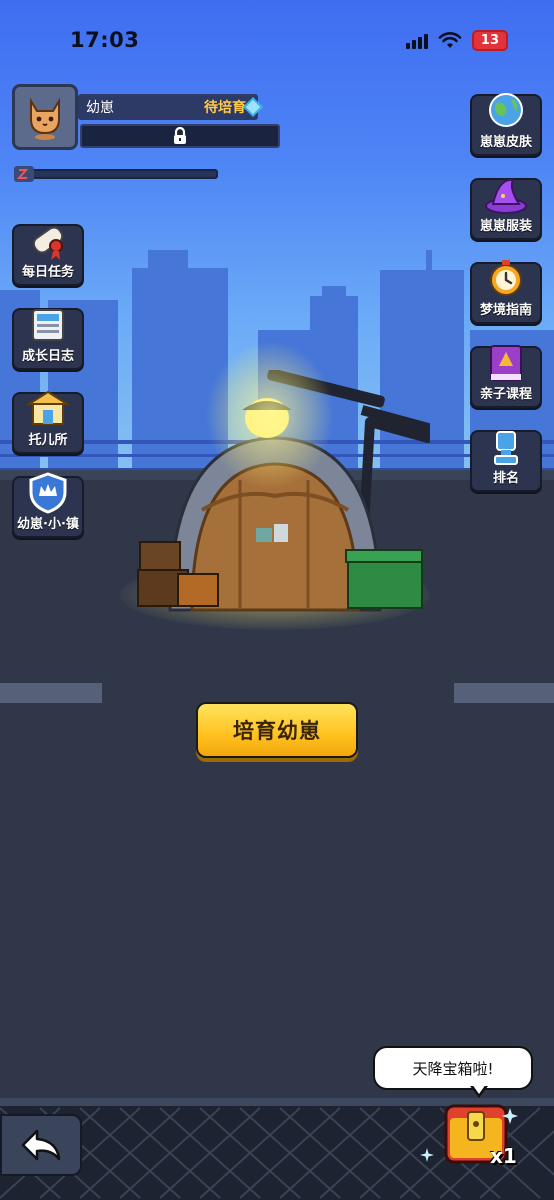  I want to click on cub-skin-button: 崽崽皮肤, so click(506, 124).